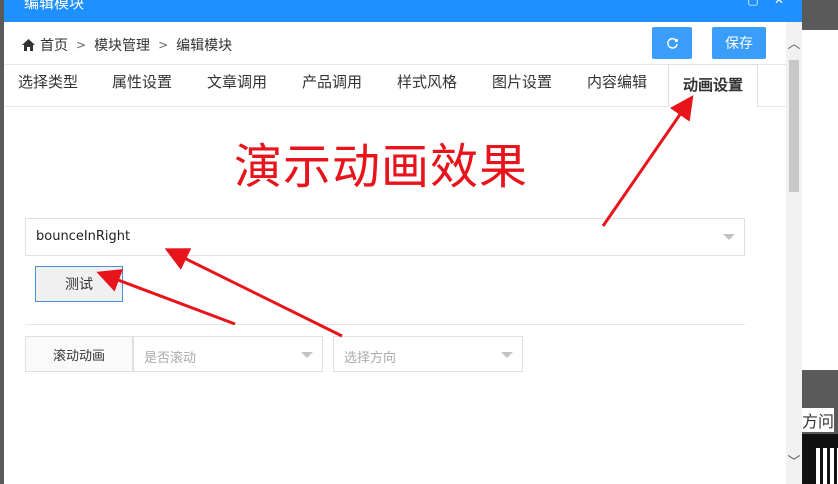  What do you see at coordinates (779, 3) in the screenshot?
I see `close-icon: ✕` at bounding box center [779, 3].